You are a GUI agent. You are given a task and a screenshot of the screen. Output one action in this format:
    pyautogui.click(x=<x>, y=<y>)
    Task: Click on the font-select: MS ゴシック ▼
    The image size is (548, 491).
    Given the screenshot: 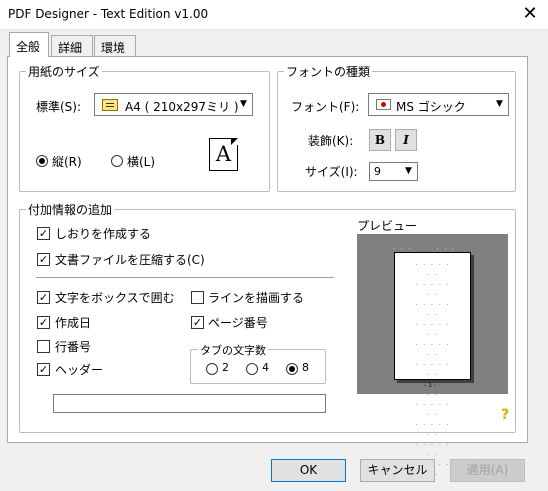 What is the action you would take?
    pyautogui.click(x=438, y=104)
    